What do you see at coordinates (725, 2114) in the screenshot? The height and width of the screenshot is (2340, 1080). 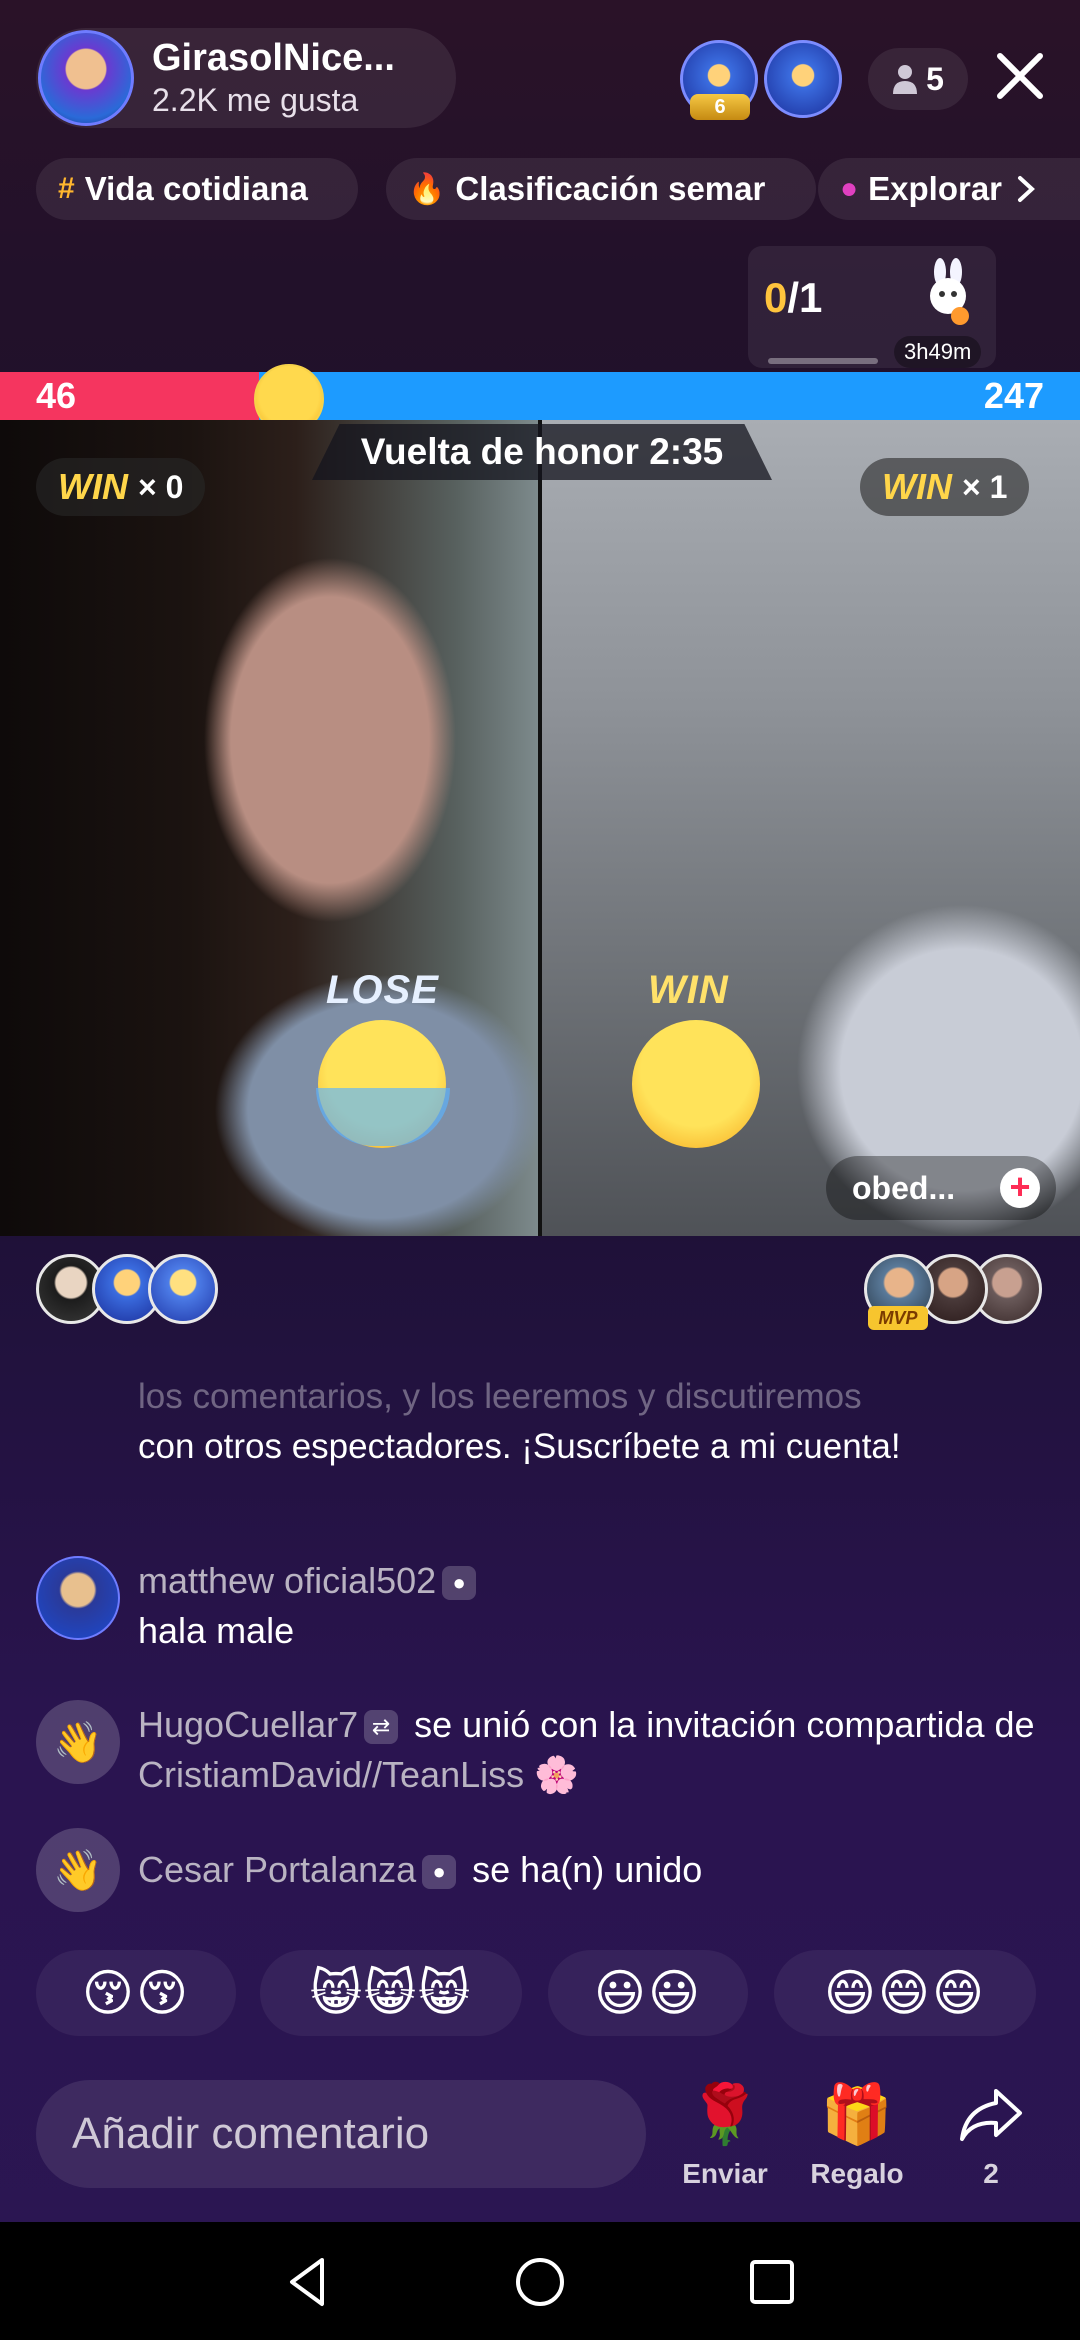 I see `rose-icon: 🌹` at bounding box center [725, 2114].